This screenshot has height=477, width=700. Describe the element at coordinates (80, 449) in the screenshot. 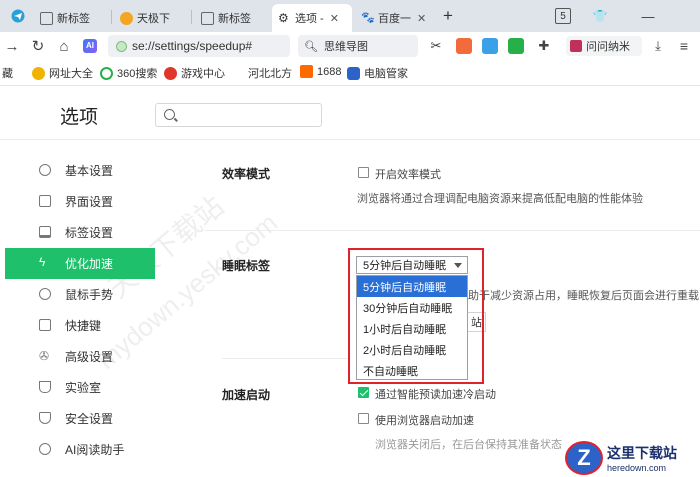

I see `sidebar-item-ai-reader: AI阅读助手` at that location.